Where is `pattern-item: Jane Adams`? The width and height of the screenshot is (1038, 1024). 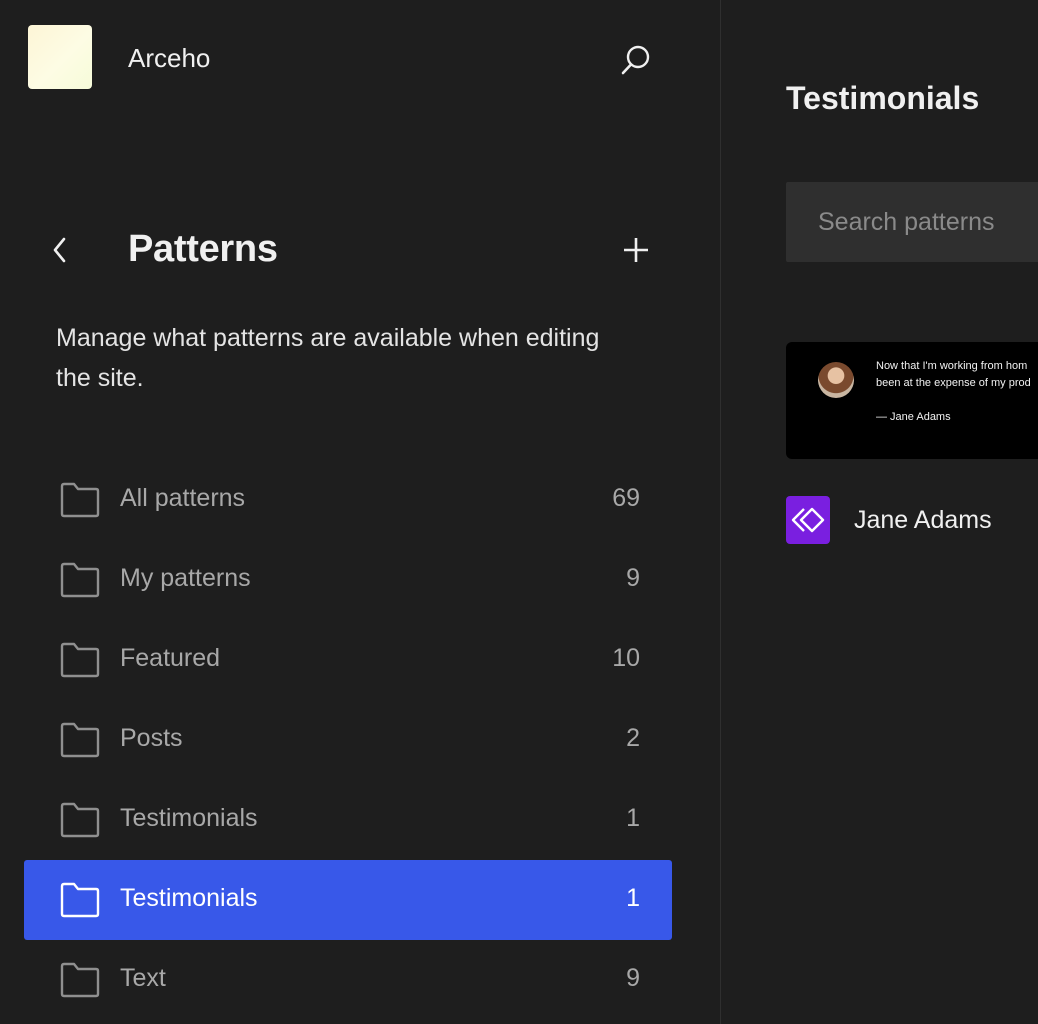
pattern-item: Jane Adams is located at coordinates (889, 520).